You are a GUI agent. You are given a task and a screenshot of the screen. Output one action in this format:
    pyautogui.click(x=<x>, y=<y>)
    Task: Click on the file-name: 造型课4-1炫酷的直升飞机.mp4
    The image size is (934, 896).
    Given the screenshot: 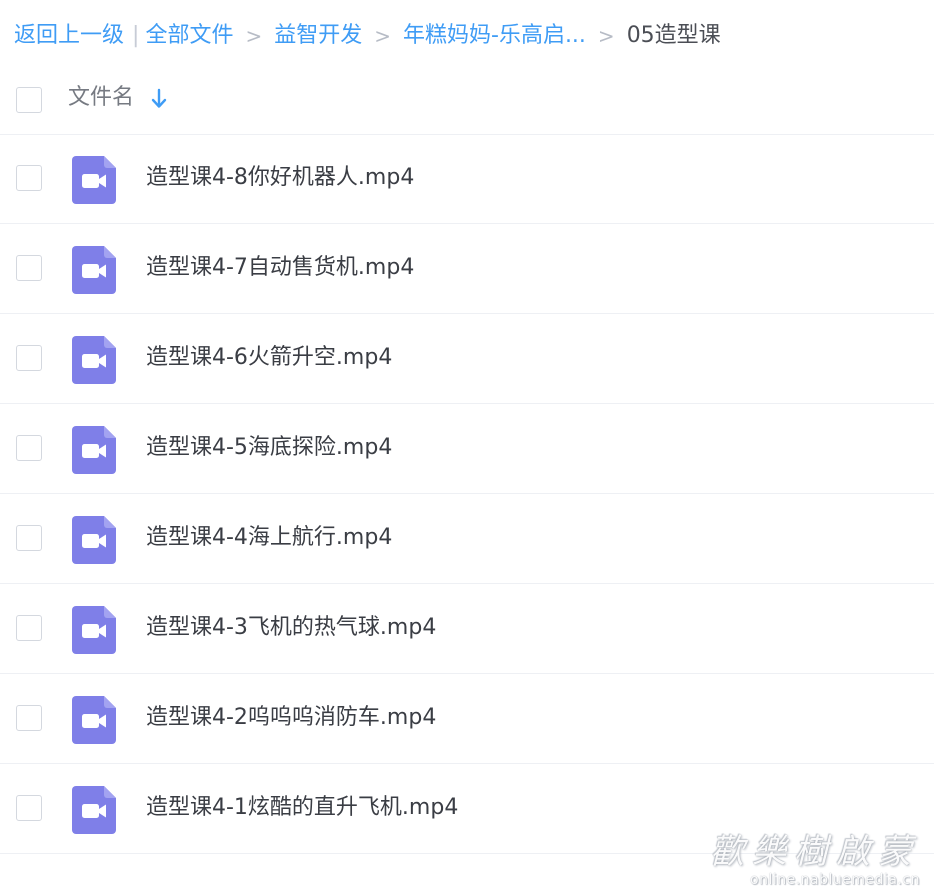 What is the action you would take?
    pyautogui.click(x=302, y=808)
    